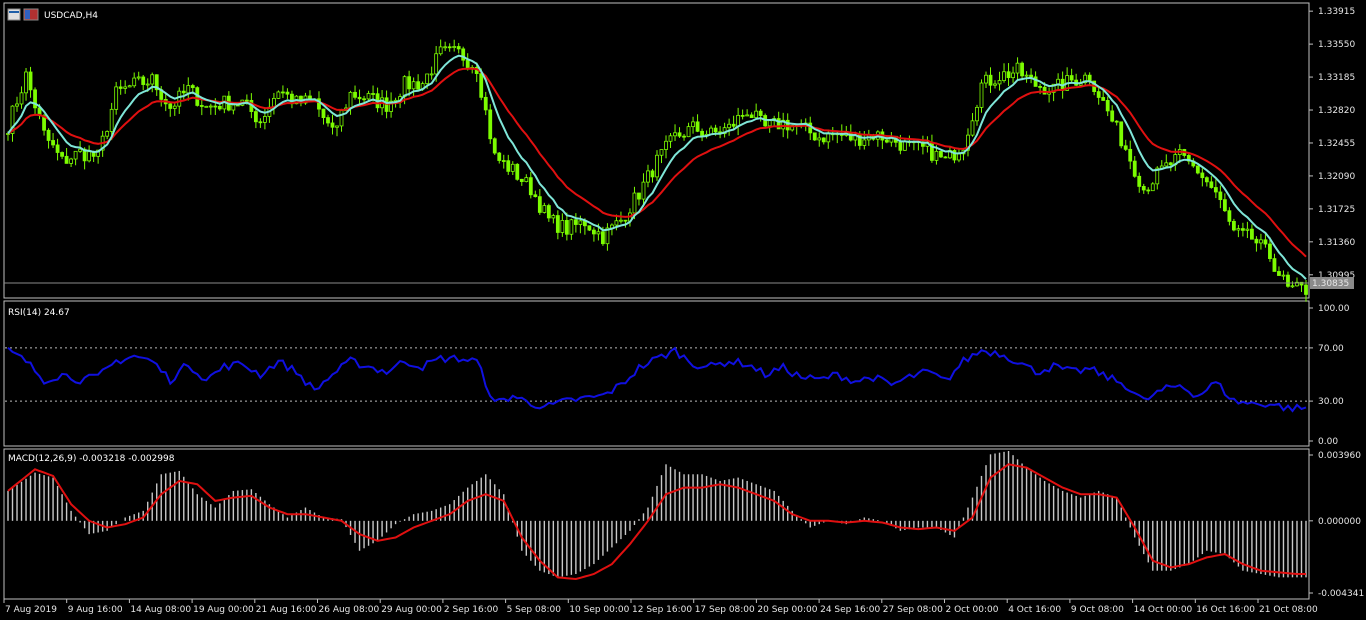 Image resolution: width=1366 pixels, height=620 pixels. What do you see at coordinates (1339, 456) in the screenshot?
I see `macd-tick-label: 0.003960` at bounding box center [1339, 456].